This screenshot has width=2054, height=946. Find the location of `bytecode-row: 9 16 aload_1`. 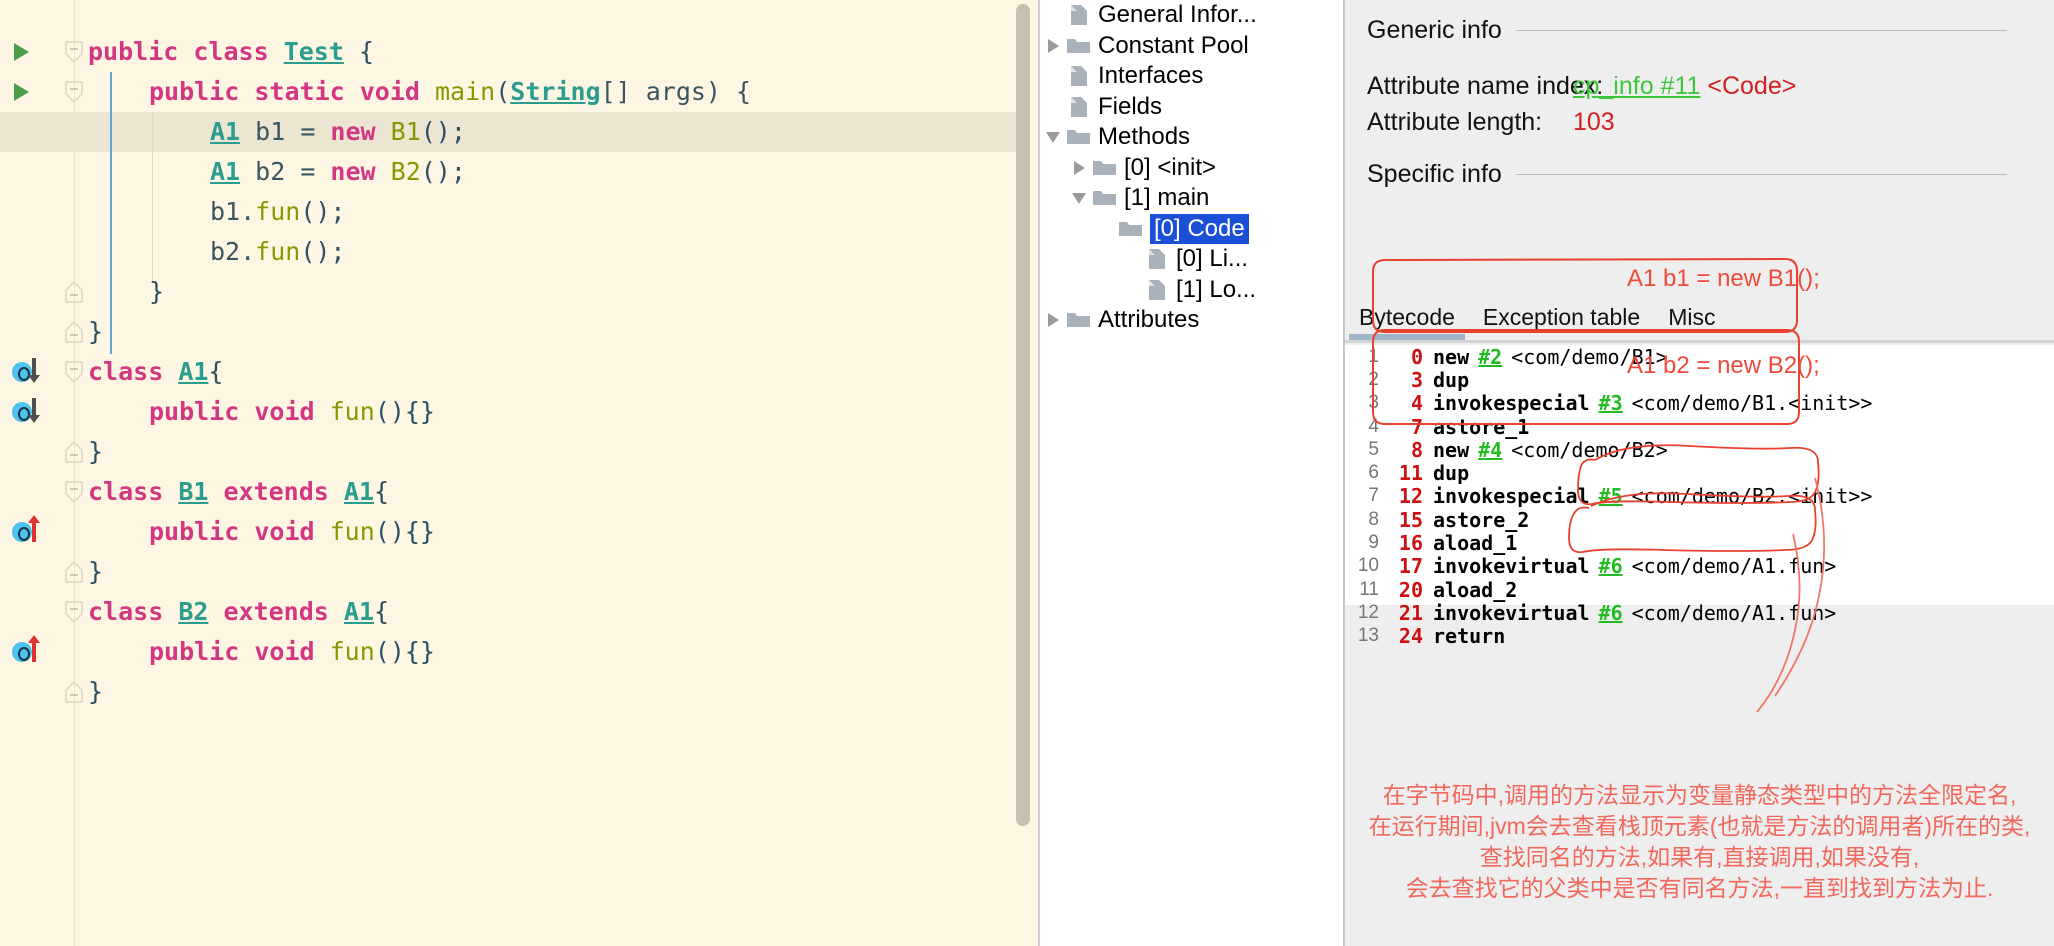

bytecode-row: 9 16 aload_1 is located at coordinates (1699, 543).